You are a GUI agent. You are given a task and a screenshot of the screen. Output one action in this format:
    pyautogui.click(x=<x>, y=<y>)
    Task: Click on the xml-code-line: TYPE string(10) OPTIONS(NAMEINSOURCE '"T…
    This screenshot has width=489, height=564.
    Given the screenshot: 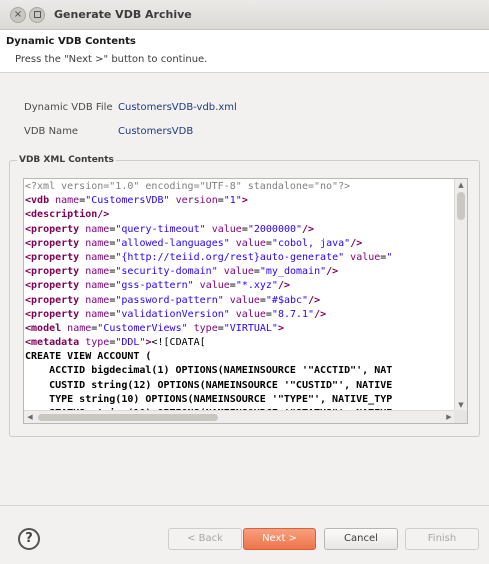 What is the action you would take?
    pyautogui.click(x=209, y=399)
    